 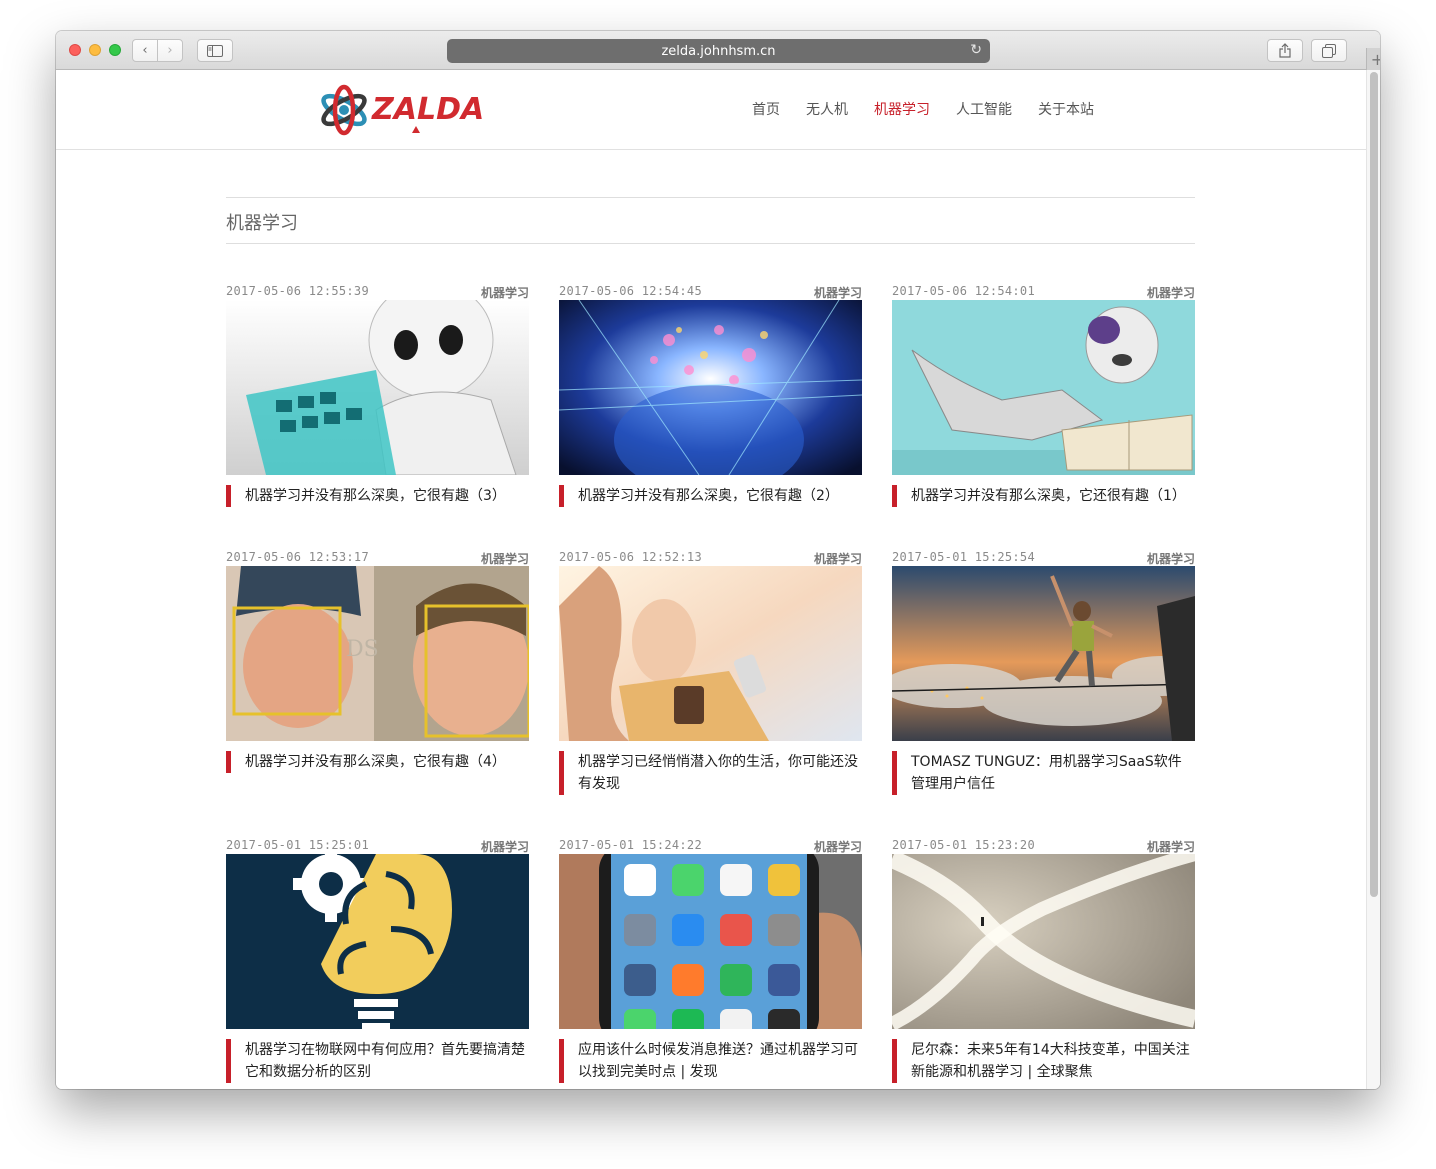 I want to click on post-thumbnail: DS, so click(x=377, y=653).